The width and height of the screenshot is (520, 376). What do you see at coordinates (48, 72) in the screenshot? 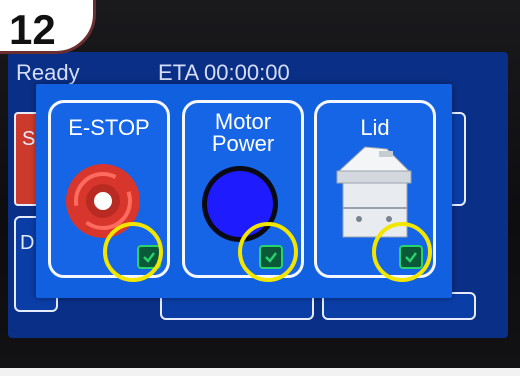
I see `status-state: Ready` at bounding box center [48, 72].